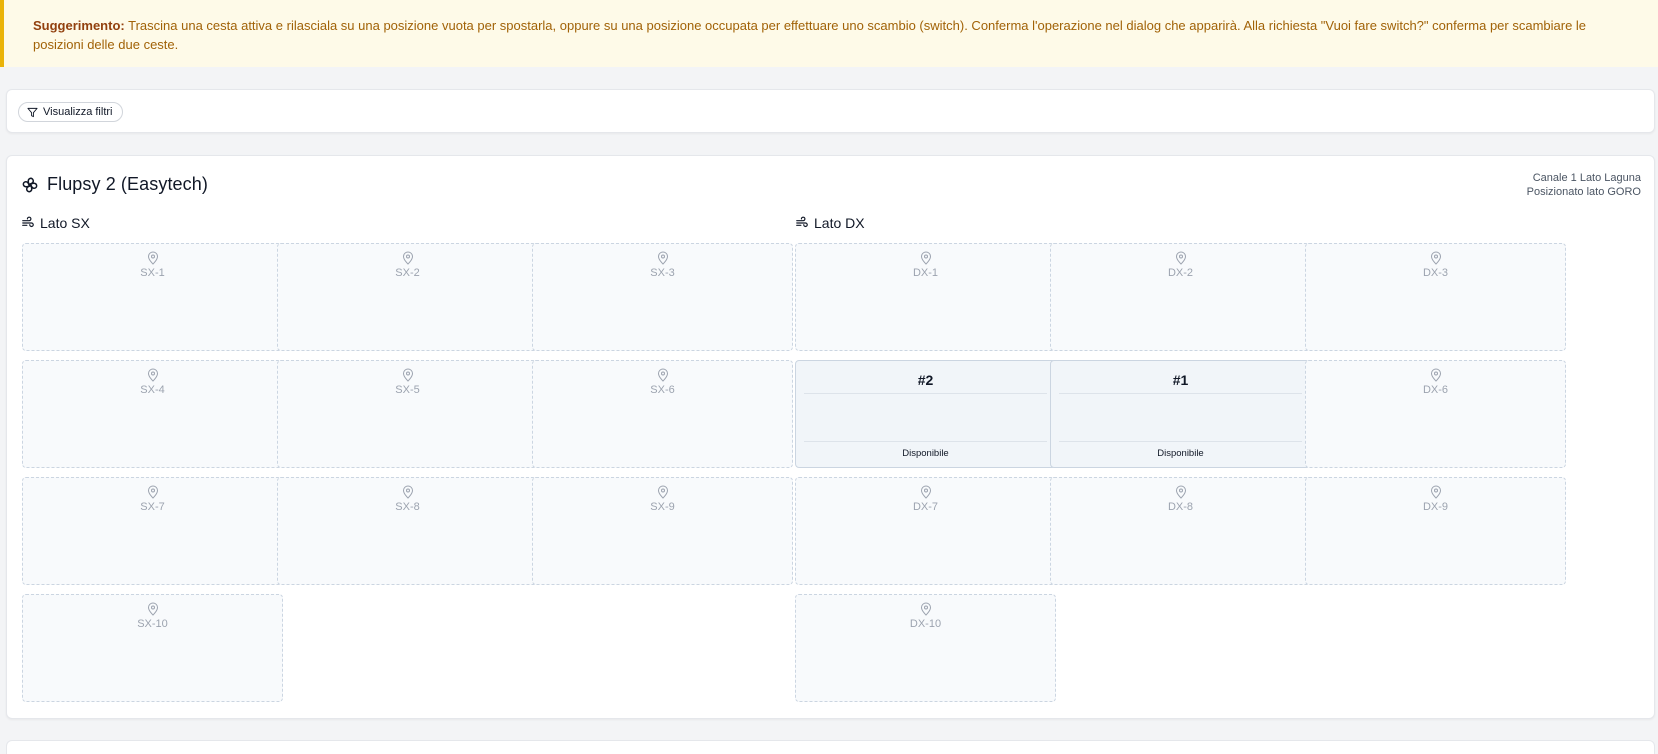 This screenshot has width=1658, height=754. What do you see at coordinates (1435, 507) in the screenshot?
I see `slot-label: DX-9` at bounding box center [1435, 507].